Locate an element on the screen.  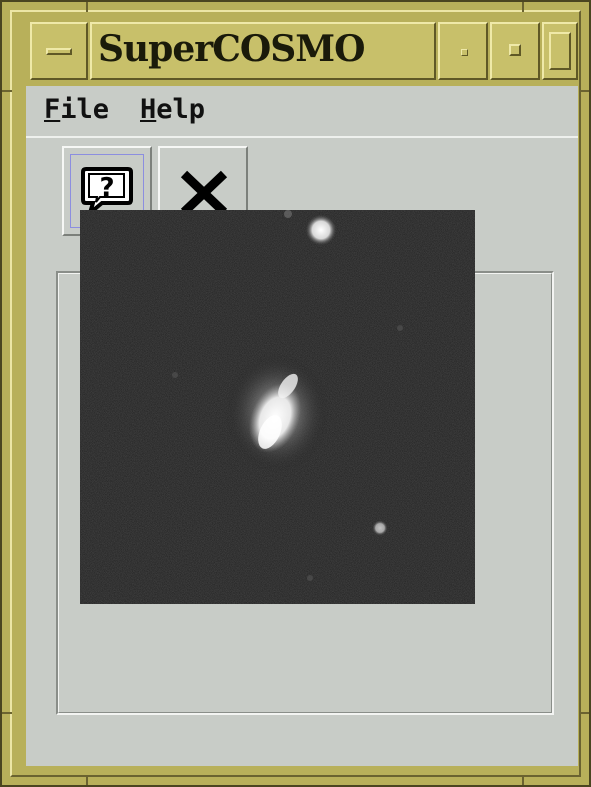
window-menu-icon is located at coordinates (59, 51).